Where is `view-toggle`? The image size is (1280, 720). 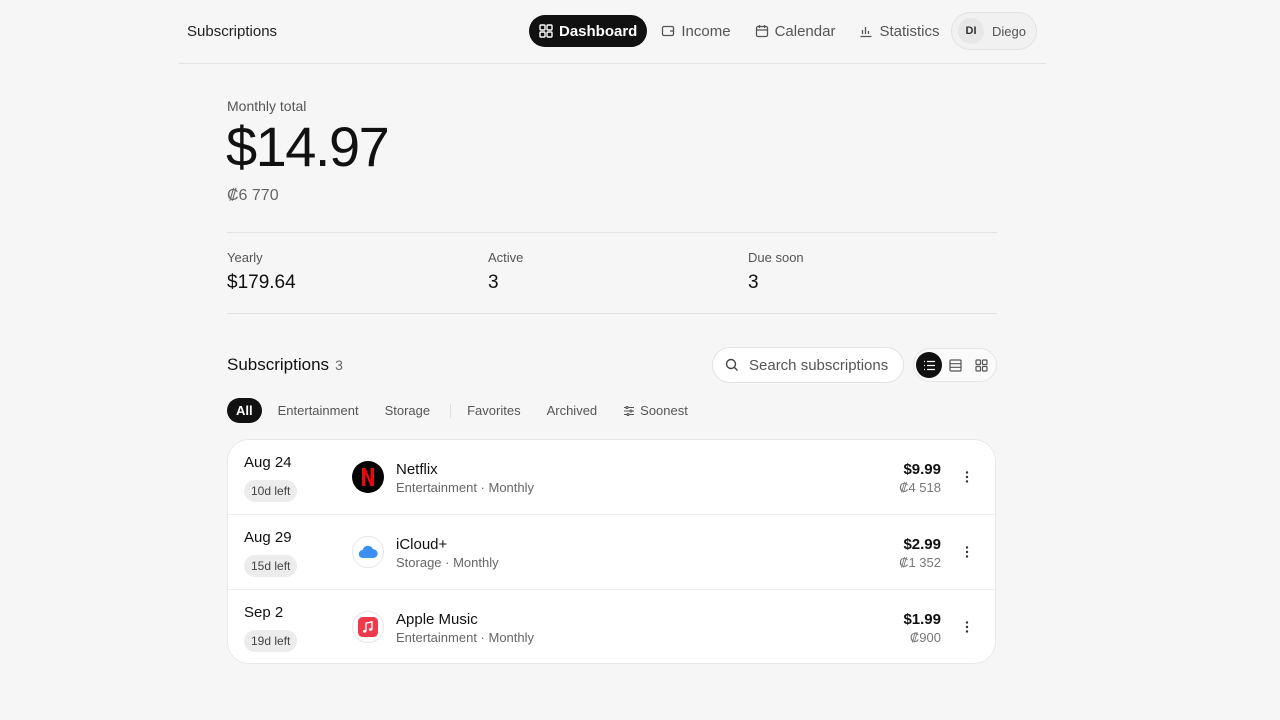
view-toggle is located at coordinates (955, 365).